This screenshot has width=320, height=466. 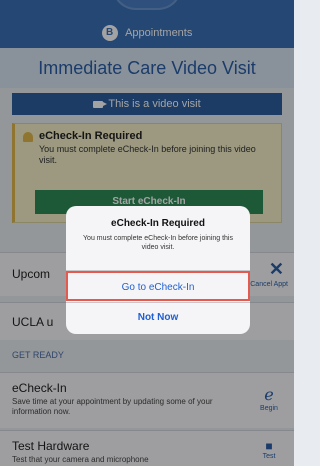 I want to click on not-now-button: Not Now, so click(x=158, y=318).